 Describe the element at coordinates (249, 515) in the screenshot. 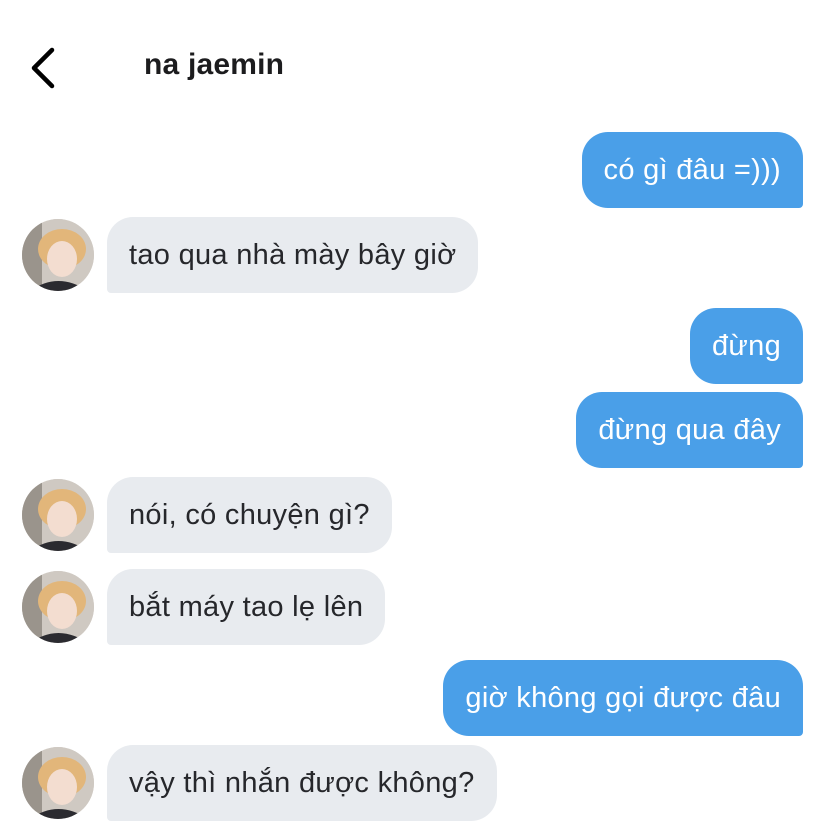

I see `incoming-message: nói, có chuyện gì?` at that location.